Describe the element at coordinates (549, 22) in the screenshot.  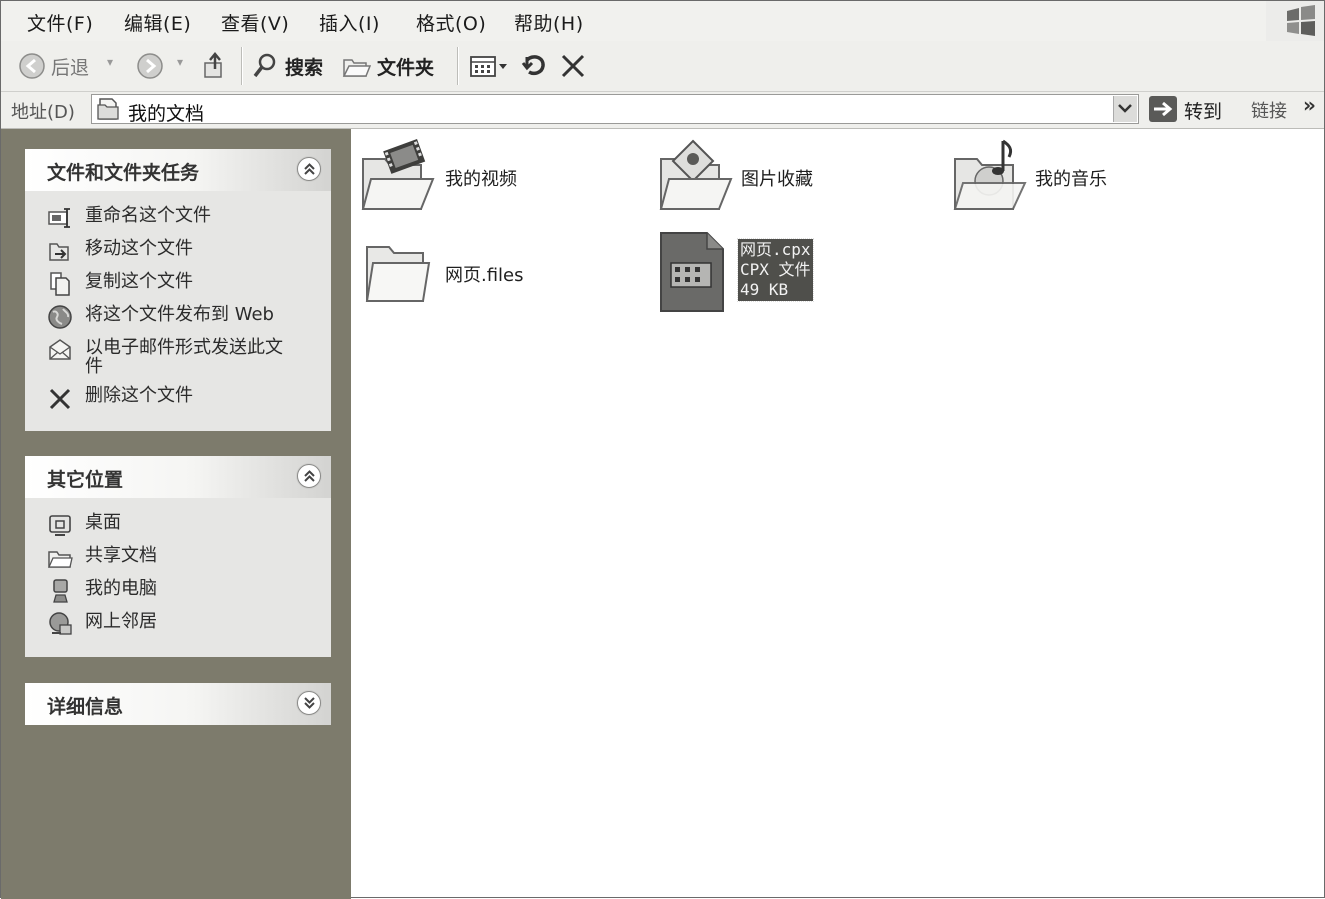
I see `menu-help: 帮助(H)` at that location.